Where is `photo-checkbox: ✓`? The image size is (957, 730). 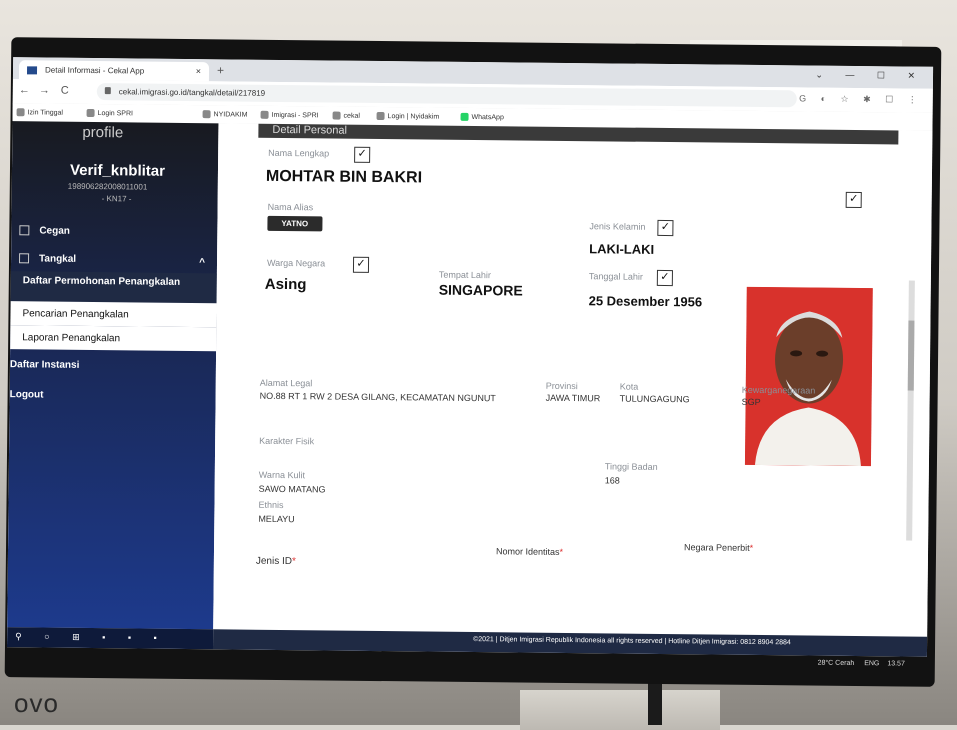
photo-checkbox: ✓ is located at coordinates (853, 200).